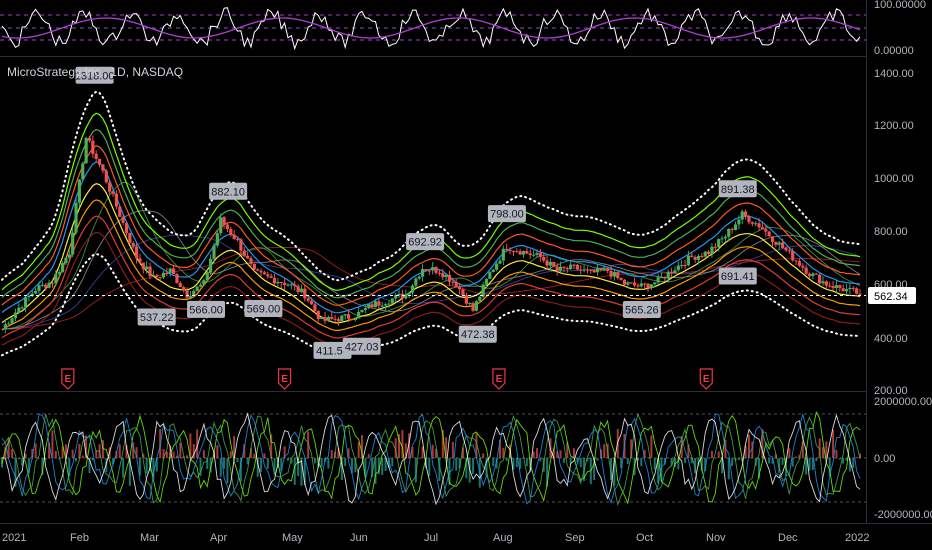 The image size is (932, 550). I want to click on x-label-mar: Mar, so click(149, 538).